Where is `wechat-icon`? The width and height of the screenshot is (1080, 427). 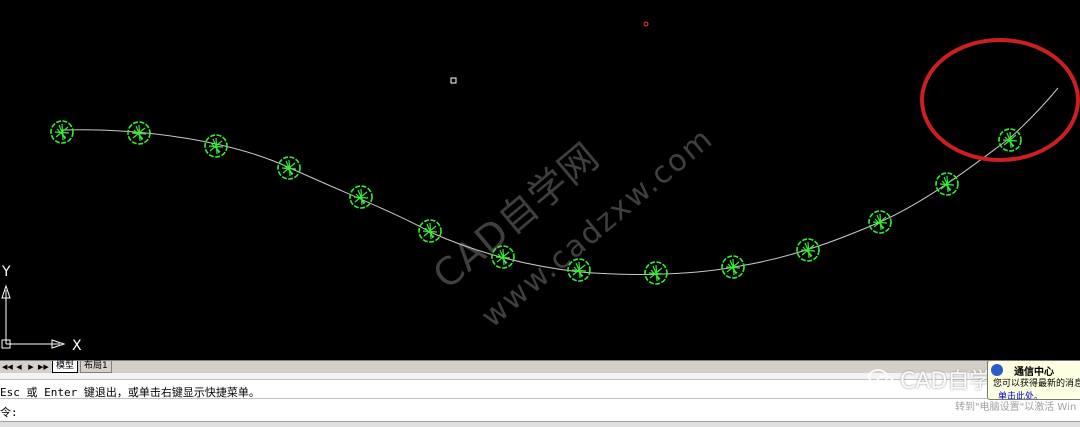 wechat-icon is located at coordinates (881, 379).